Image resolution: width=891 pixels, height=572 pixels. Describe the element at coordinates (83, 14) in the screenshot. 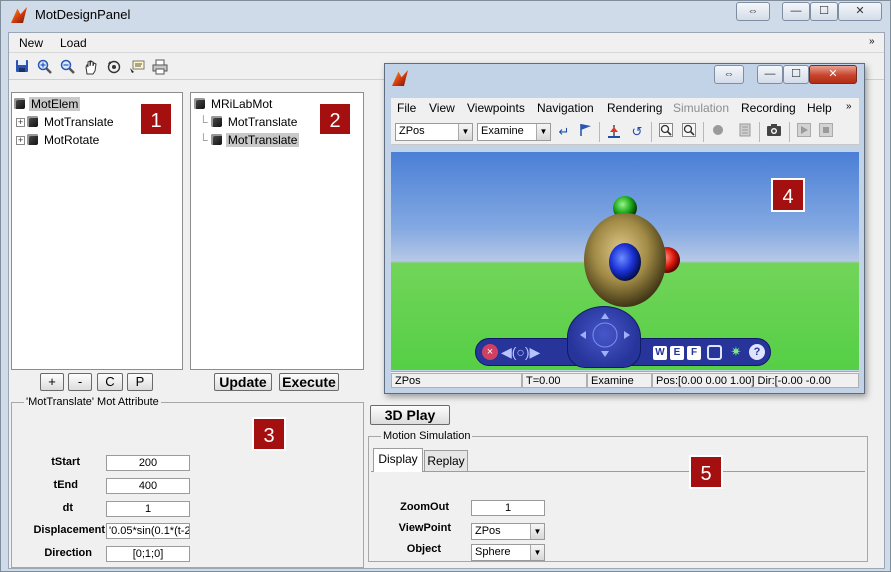

I see `window-title: MotDesignPanel` at that location.